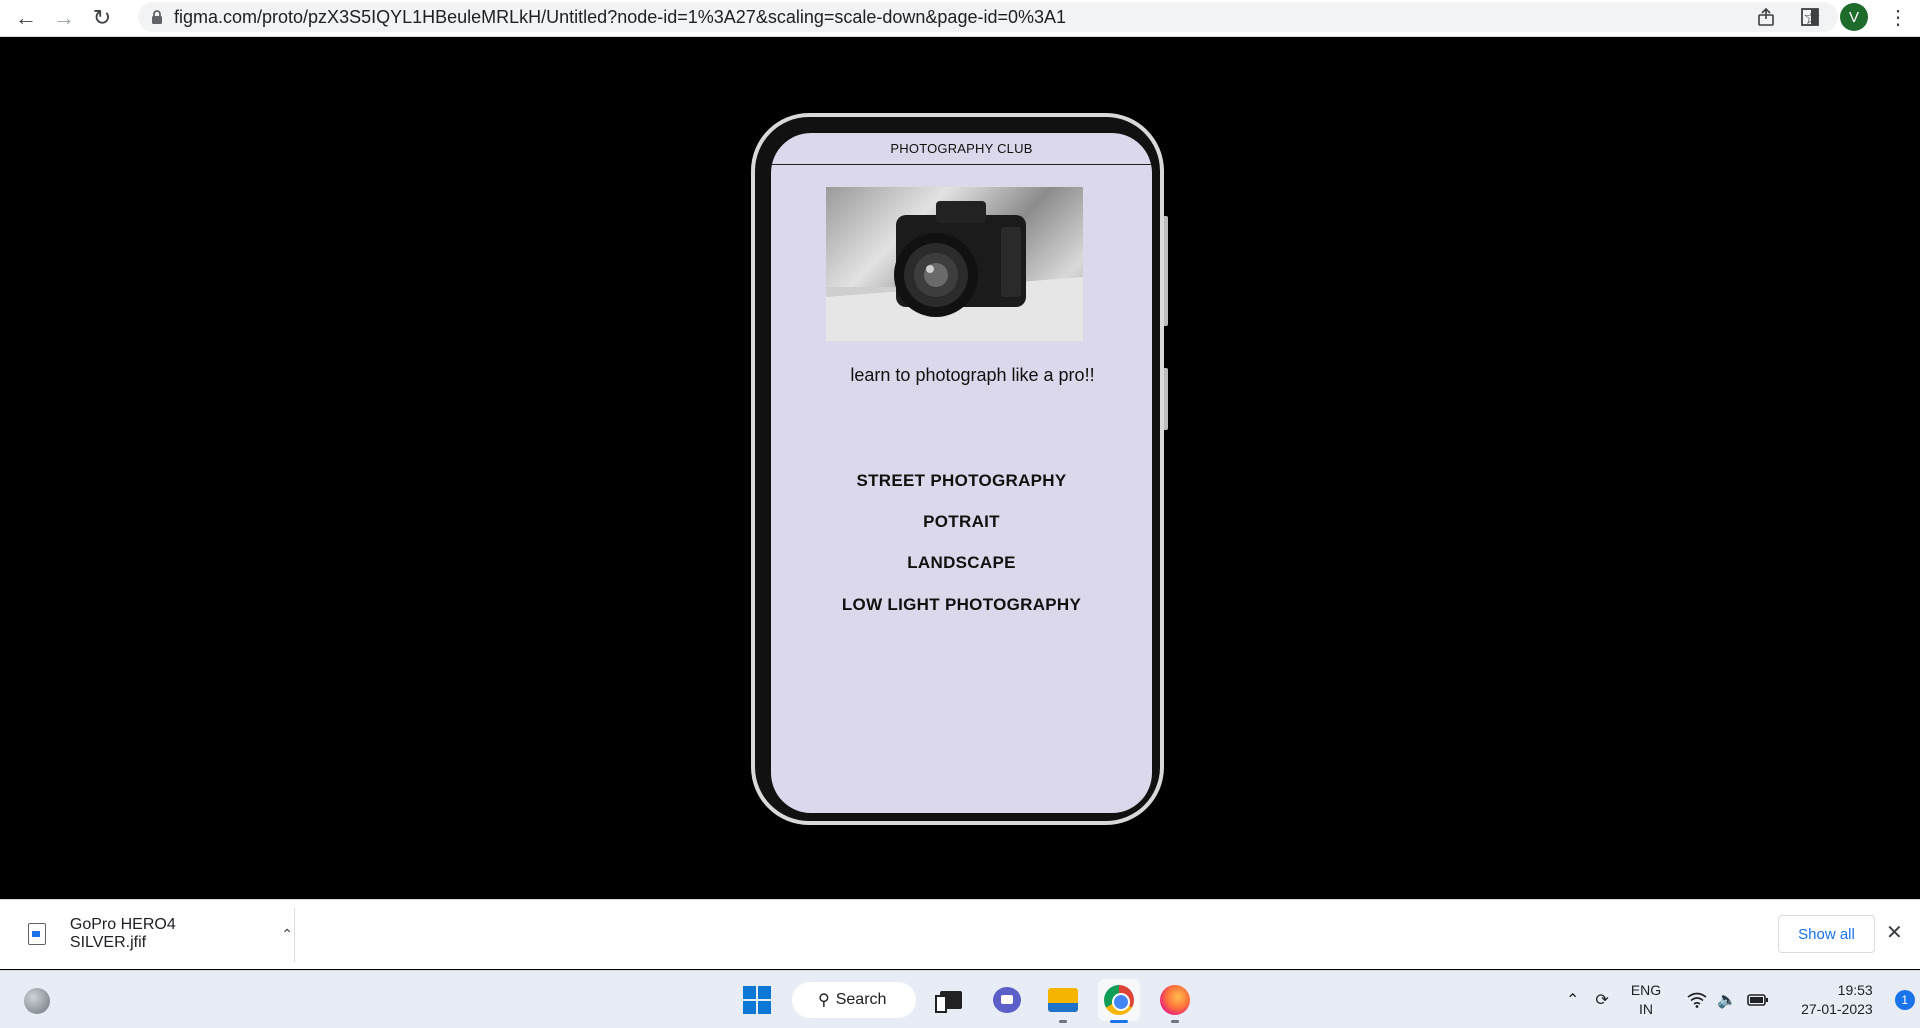 Image resolution: width=1920 pixels, height=1028 pixels. I want to click on share-icon, so click(1766, 17).